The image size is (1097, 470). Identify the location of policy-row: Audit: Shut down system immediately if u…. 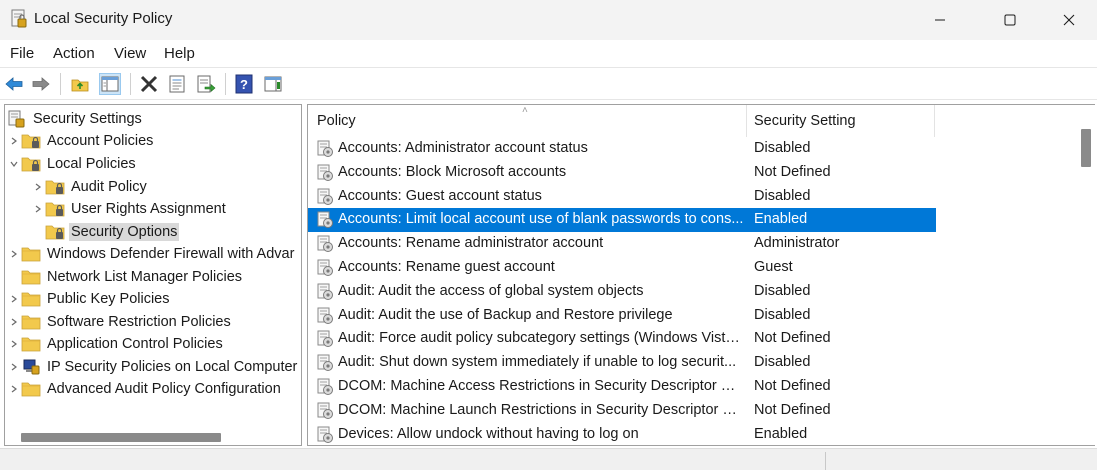
(622, 363).